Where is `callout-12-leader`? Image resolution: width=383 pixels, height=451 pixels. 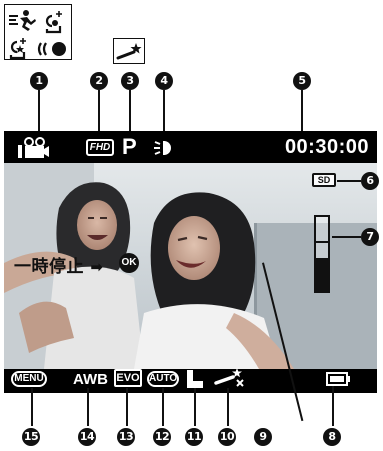 callout-12-leader is located at coordinates (163, 407).